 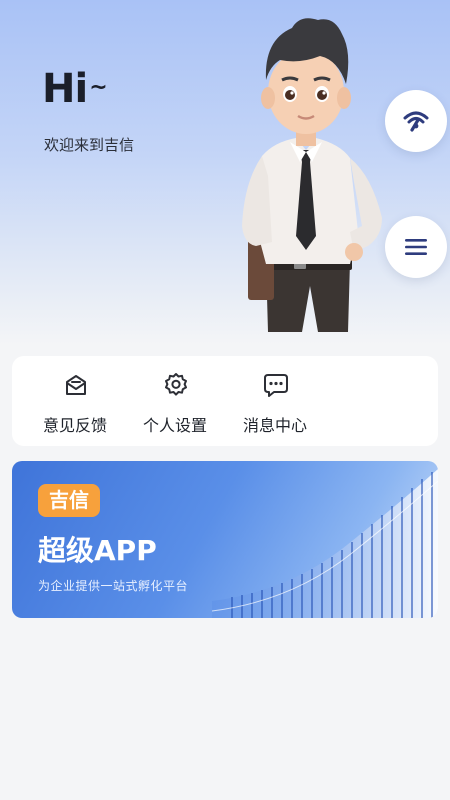 I want to click on quick-action-feedback: 意见反馈, so click(x=75, y=401).